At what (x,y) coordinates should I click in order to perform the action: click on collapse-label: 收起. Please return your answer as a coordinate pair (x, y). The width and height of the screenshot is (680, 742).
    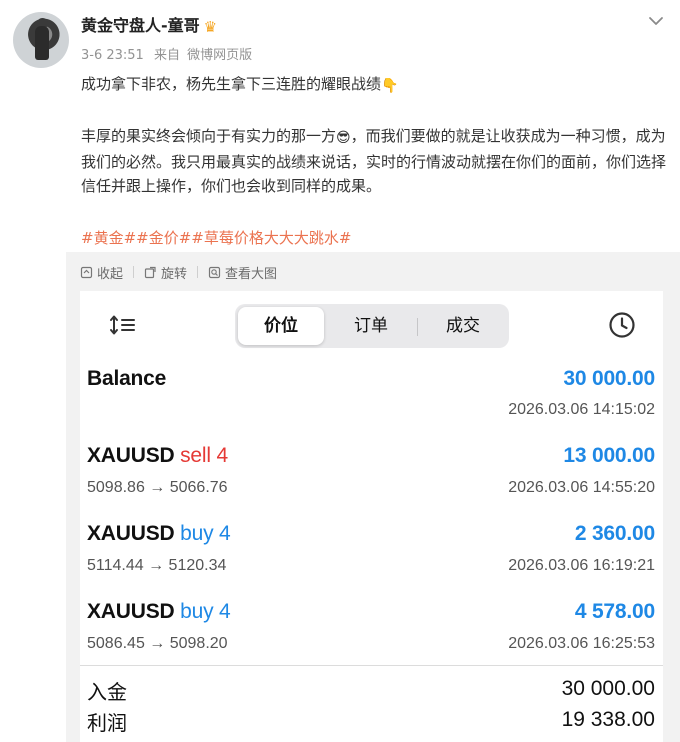
    Looking at the image, I should click on (110, 274).